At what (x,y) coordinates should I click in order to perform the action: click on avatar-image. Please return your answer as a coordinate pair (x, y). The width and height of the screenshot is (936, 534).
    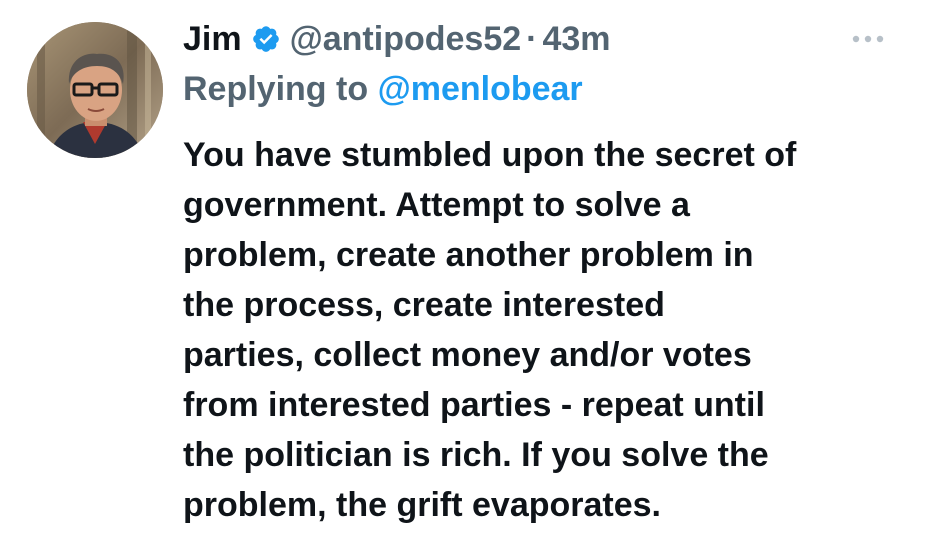
    Looking at the image, I should click on (95, 90).